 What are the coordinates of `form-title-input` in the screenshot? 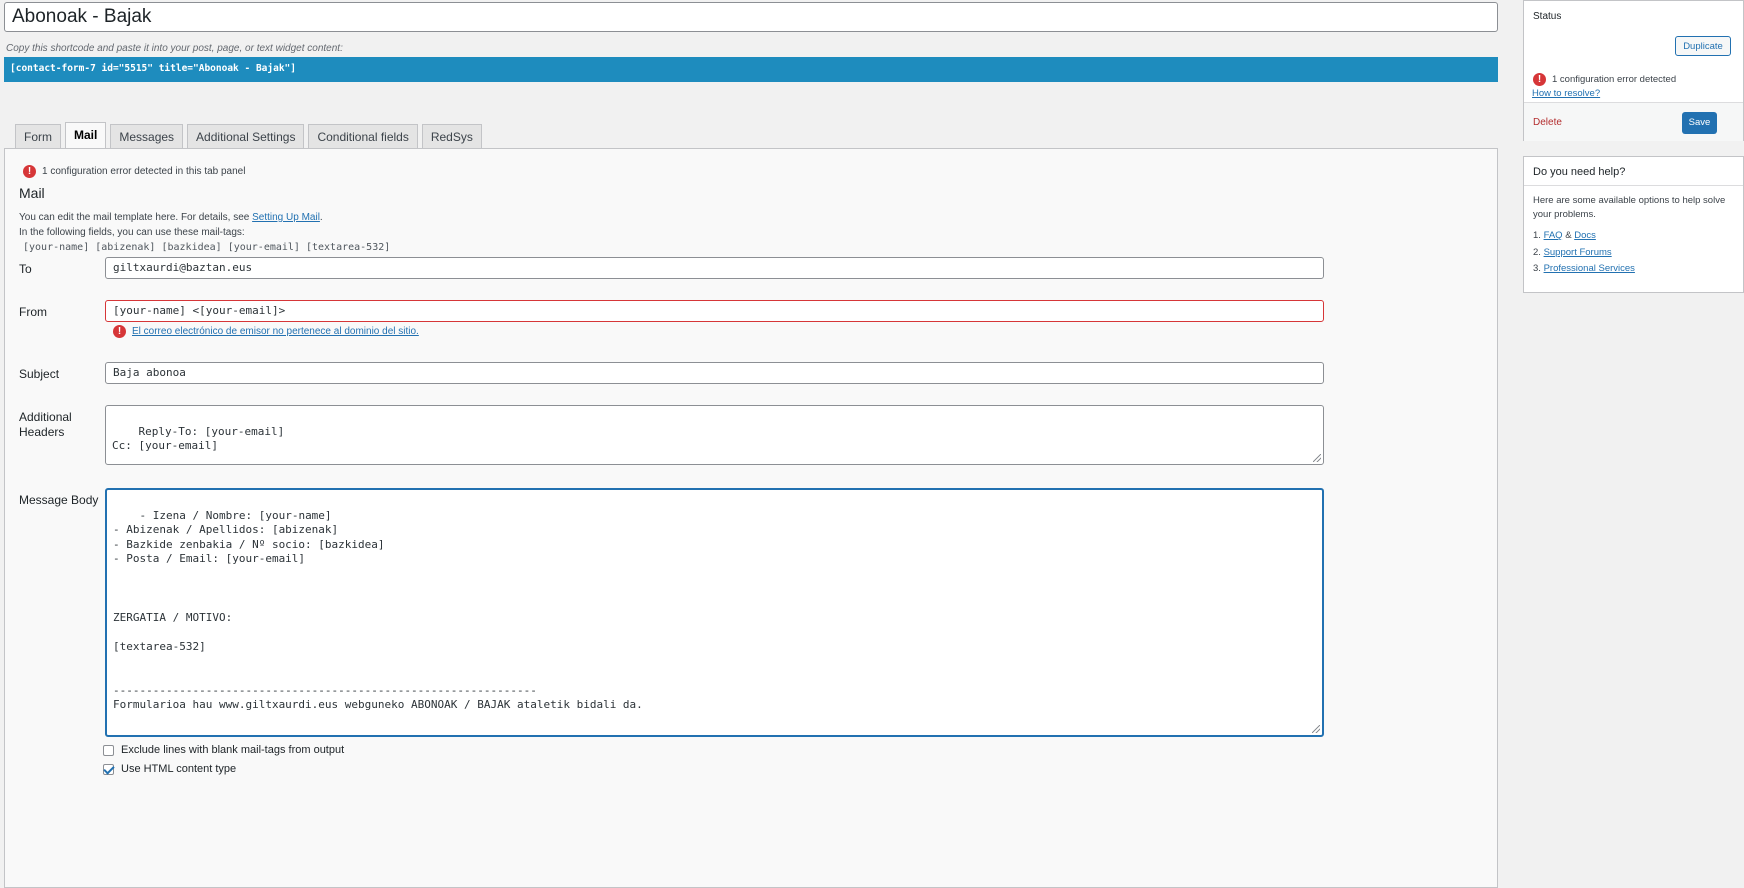 It's located at (751, 17).